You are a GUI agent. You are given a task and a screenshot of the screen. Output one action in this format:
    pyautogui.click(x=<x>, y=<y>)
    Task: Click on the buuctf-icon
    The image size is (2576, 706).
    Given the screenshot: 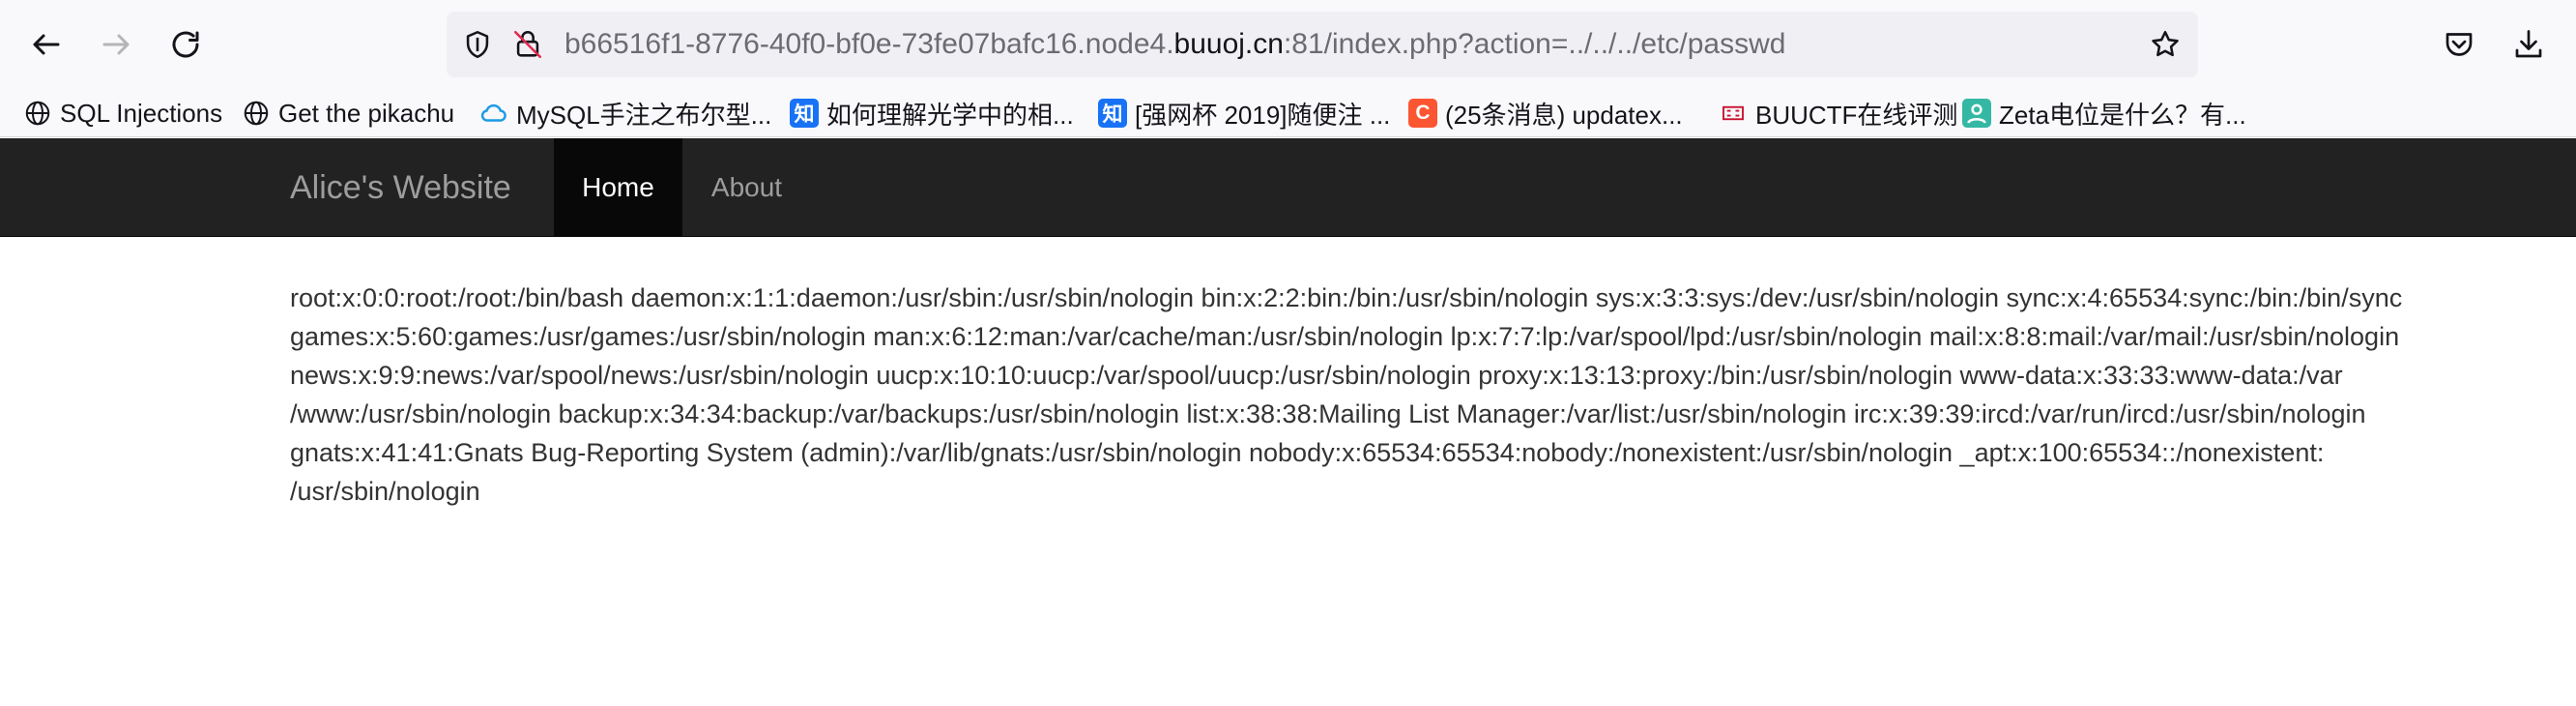 What is the action you would take?
    pyautogui.click(x=1733, y=113)
    